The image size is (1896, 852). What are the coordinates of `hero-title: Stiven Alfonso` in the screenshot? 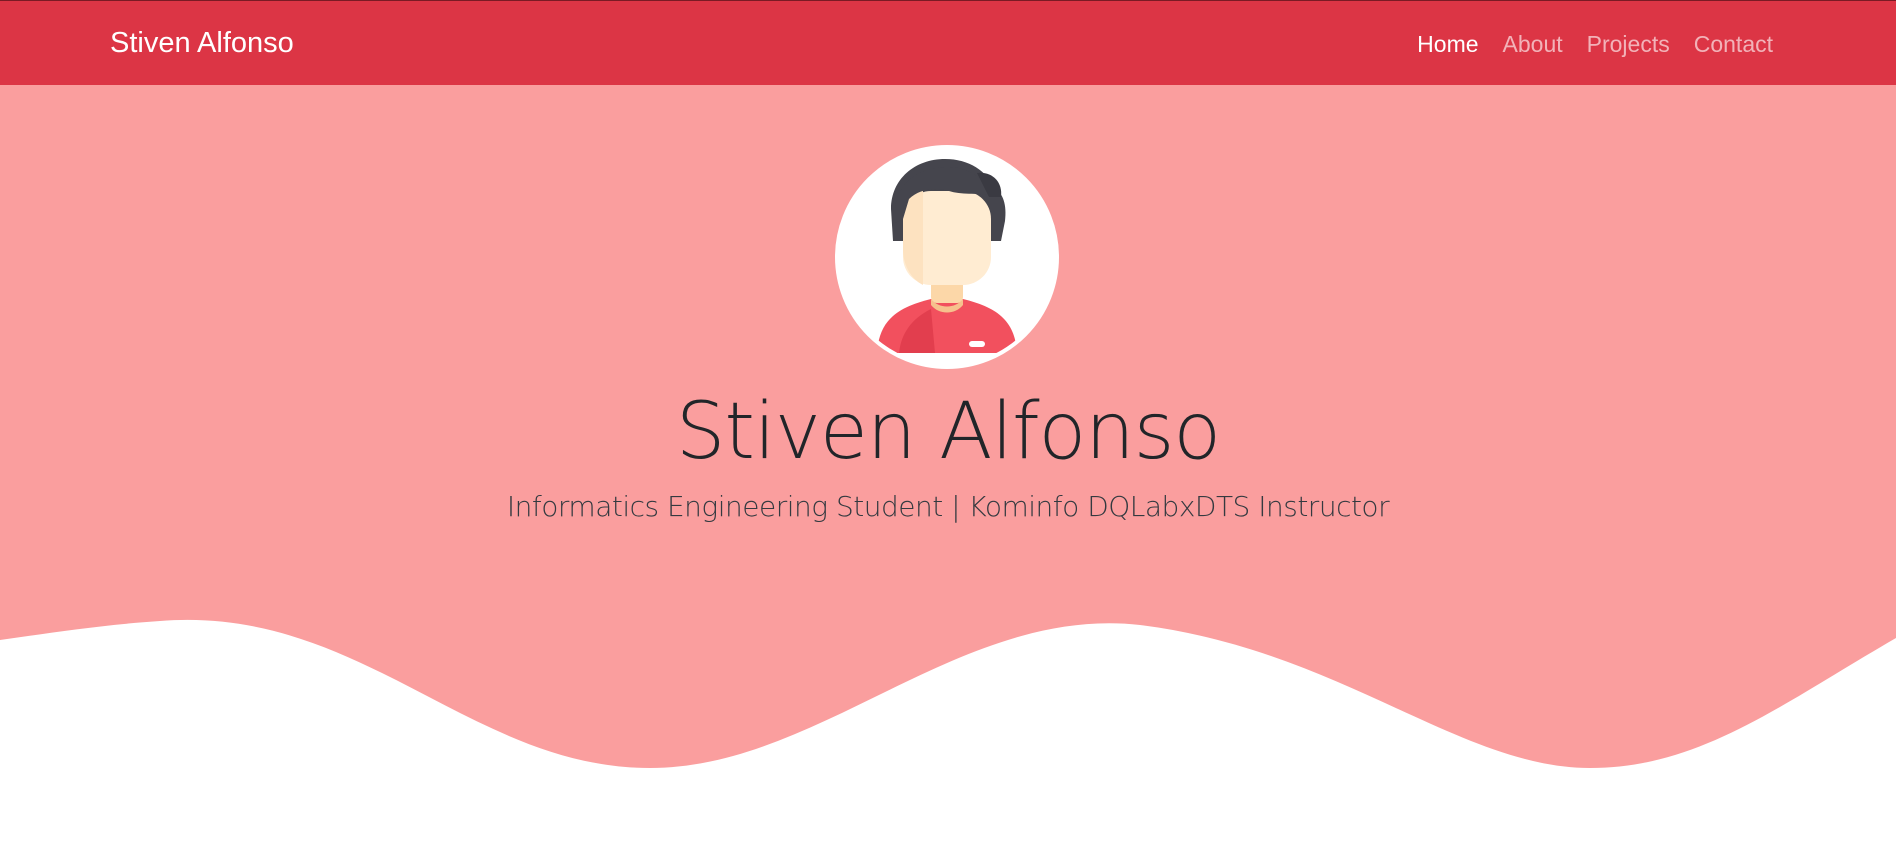 It's located at (948, 432).